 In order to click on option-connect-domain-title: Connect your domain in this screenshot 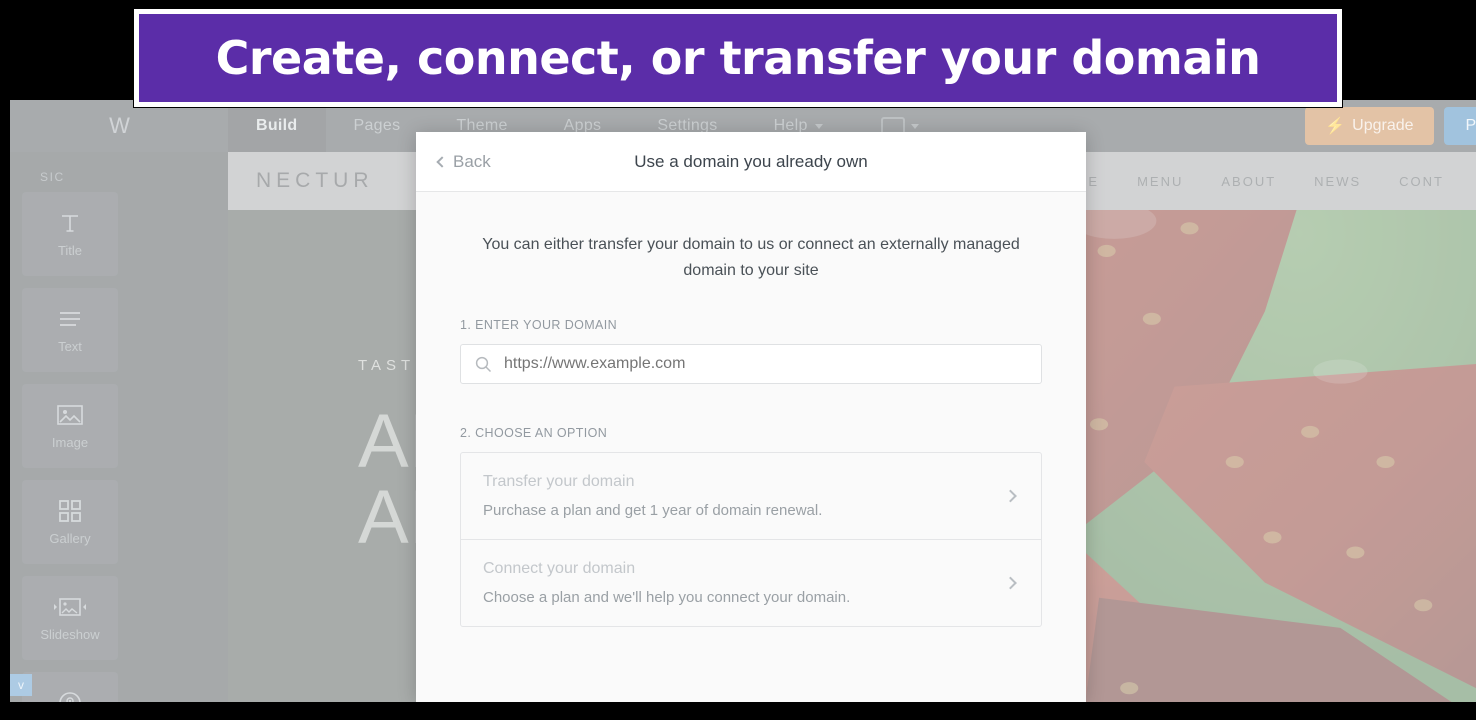, I will do `click(559, 568)`.